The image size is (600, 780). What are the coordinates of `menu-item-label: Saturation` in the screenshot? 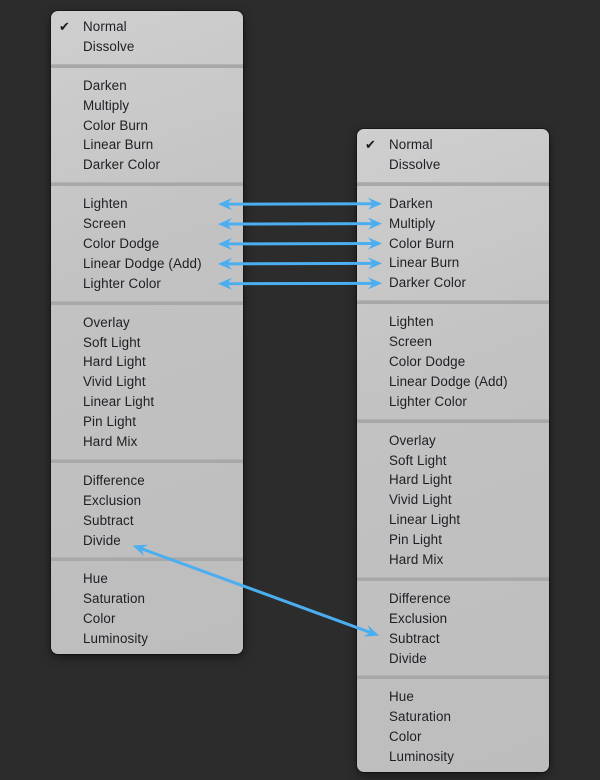 It's located at (420, 717).